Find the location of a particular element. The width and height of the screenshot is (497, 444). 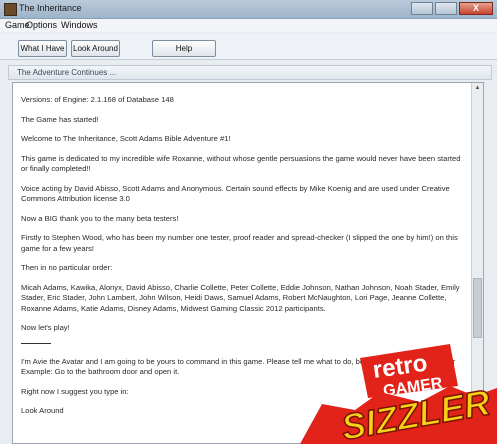

minimize-button is located at coordinates (422, 8).